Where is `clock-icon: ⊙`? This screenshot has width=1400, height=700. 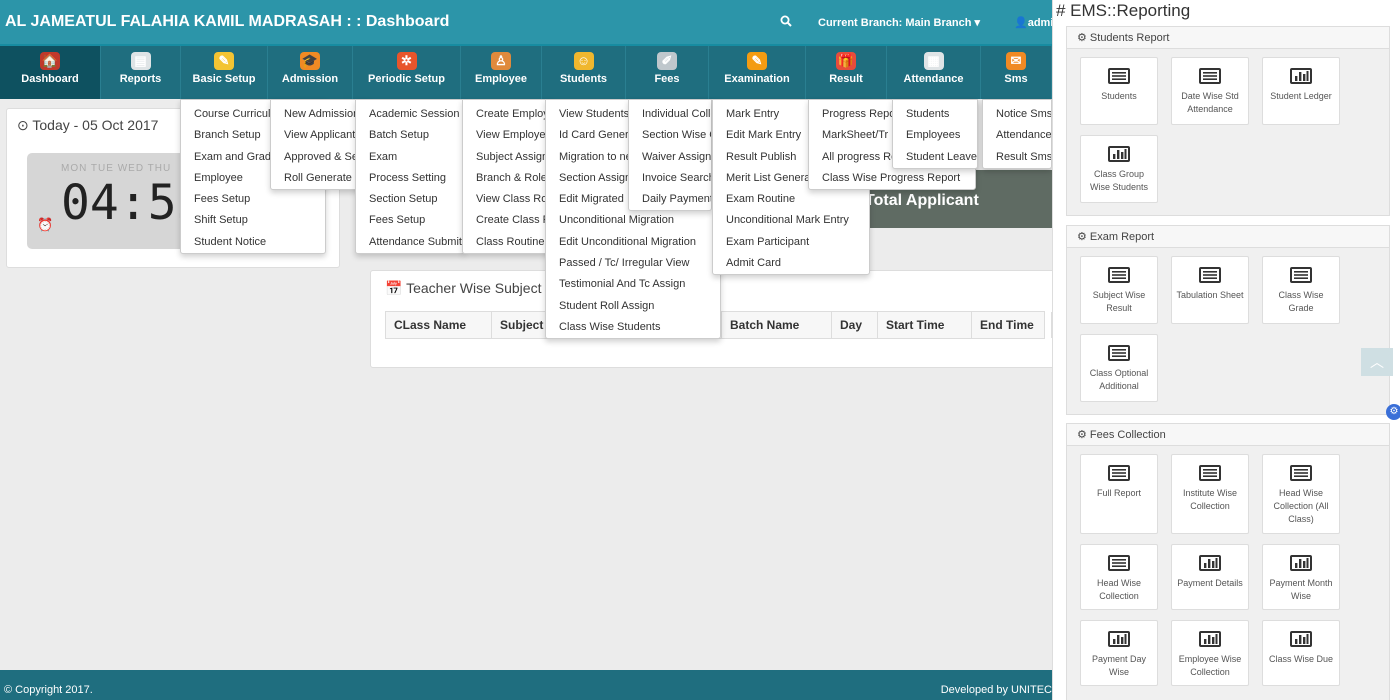
clock-icon: ⊙ is located at coordinates (23, 125).